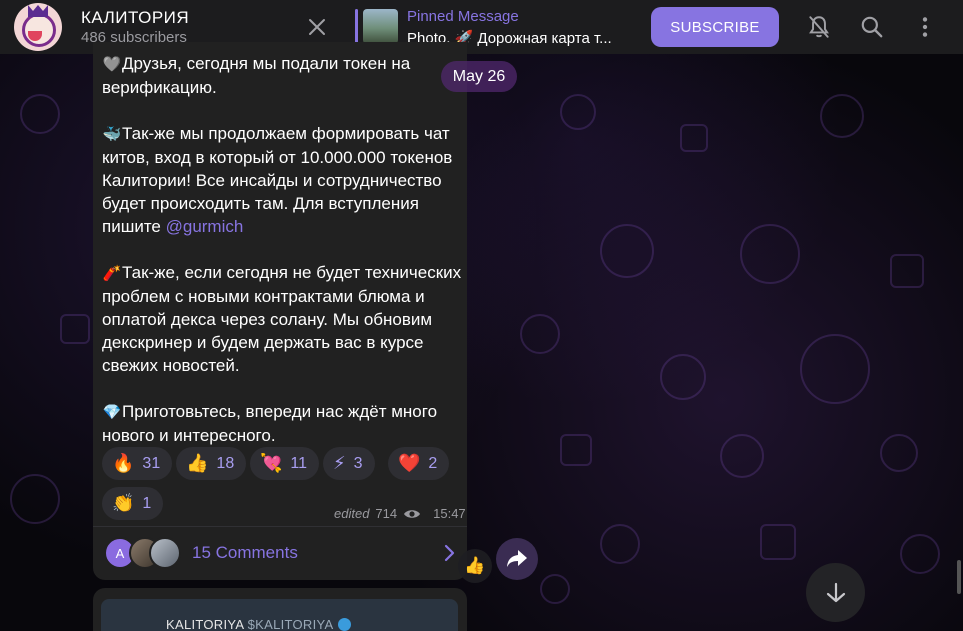  What do you see at coordinates (349, 463) in the screenshot?
I see `reaction-lightning: ⚡ 3` at bounding box center [349, 463].